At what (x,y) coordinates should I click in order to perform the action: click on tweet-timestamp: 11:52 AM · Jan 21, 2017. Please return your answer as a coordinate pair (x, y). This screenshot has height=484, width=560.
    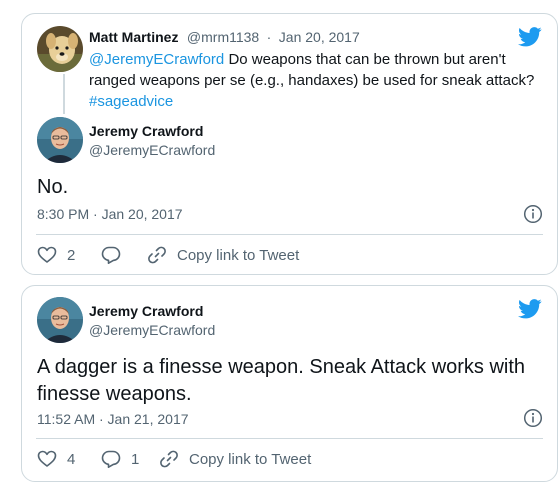
    Looking at the image, I should click on (113, 419).